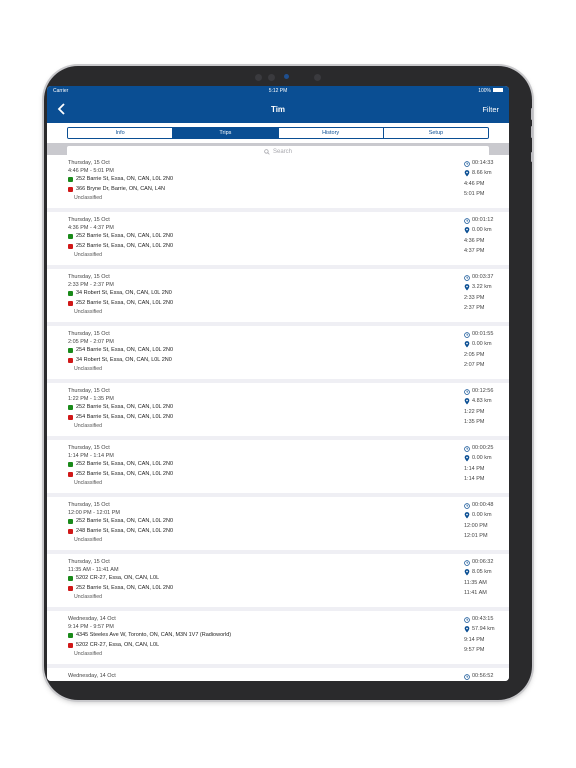 The width and height of the screenshot is (576, 768). What do you see at coordinates (484, 335) in the screenshot?
I see `trip-duration: 00:01:55` at bounding box center [484, 335].